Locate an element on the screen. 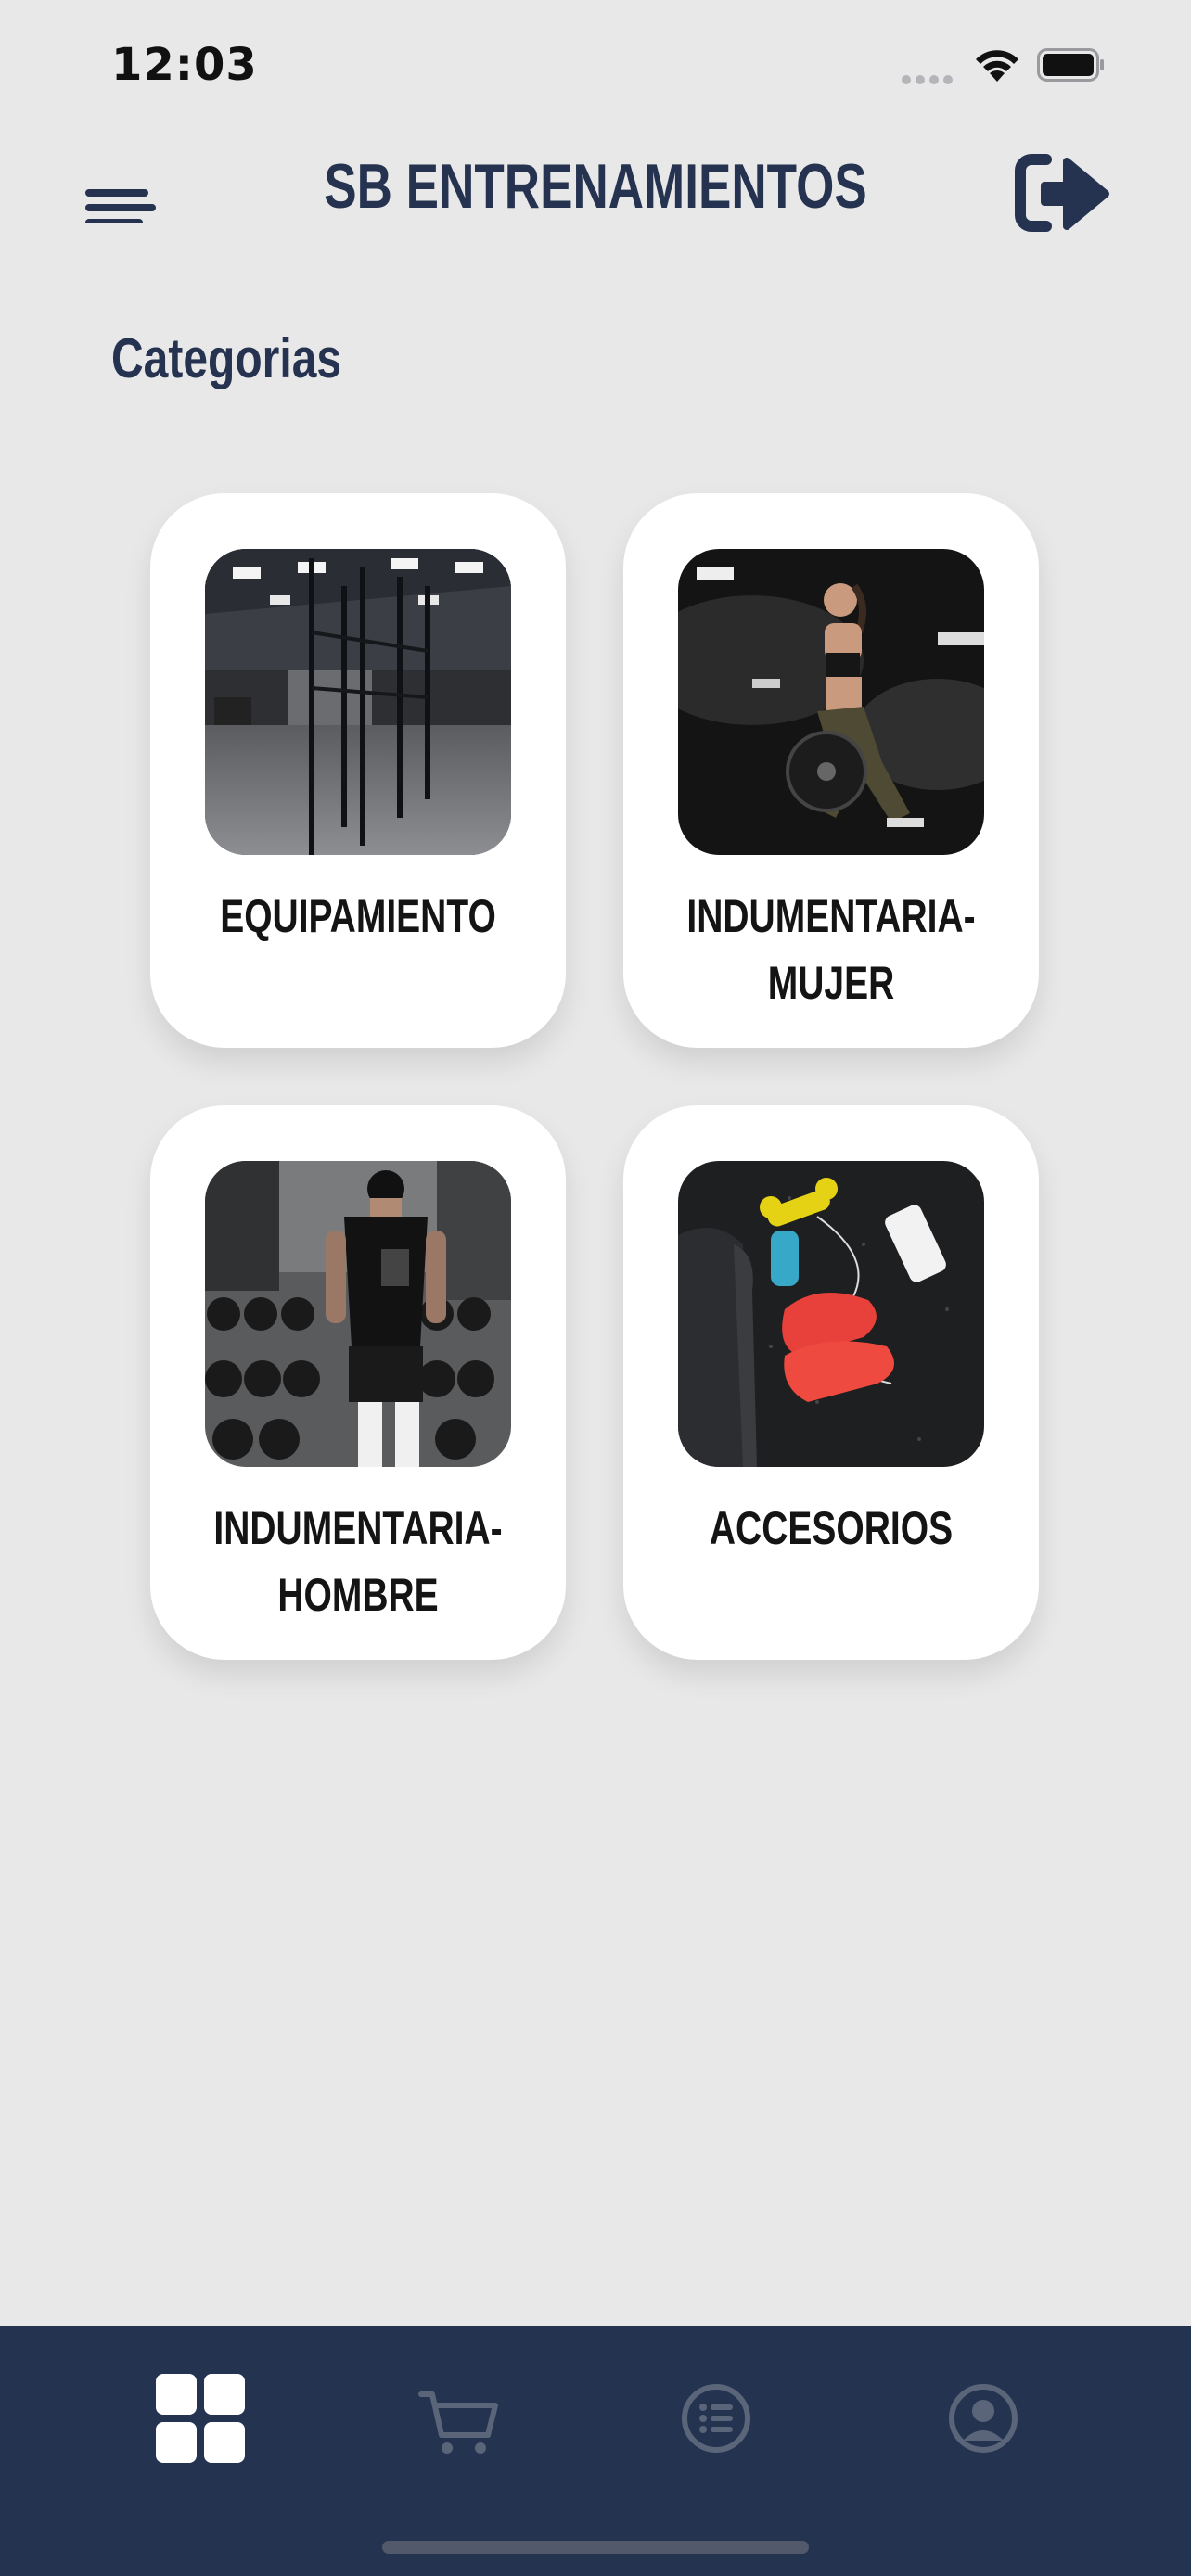 This screenshot has height=2576, width=1191. category-card-indumentaria-hombre: INDUMENTARIA- HOMBRE is located at coordinates (358, 1383).